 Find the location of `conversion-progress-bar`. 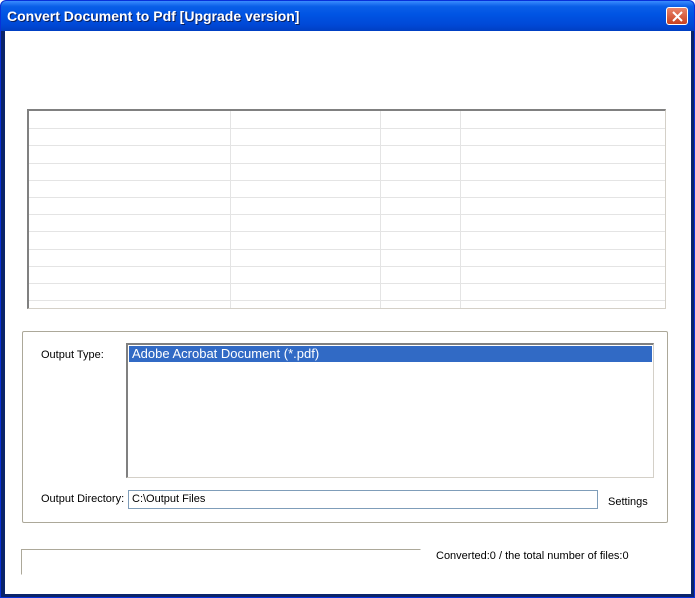

conversion-progress-bar is located at coordinates (221, 562).